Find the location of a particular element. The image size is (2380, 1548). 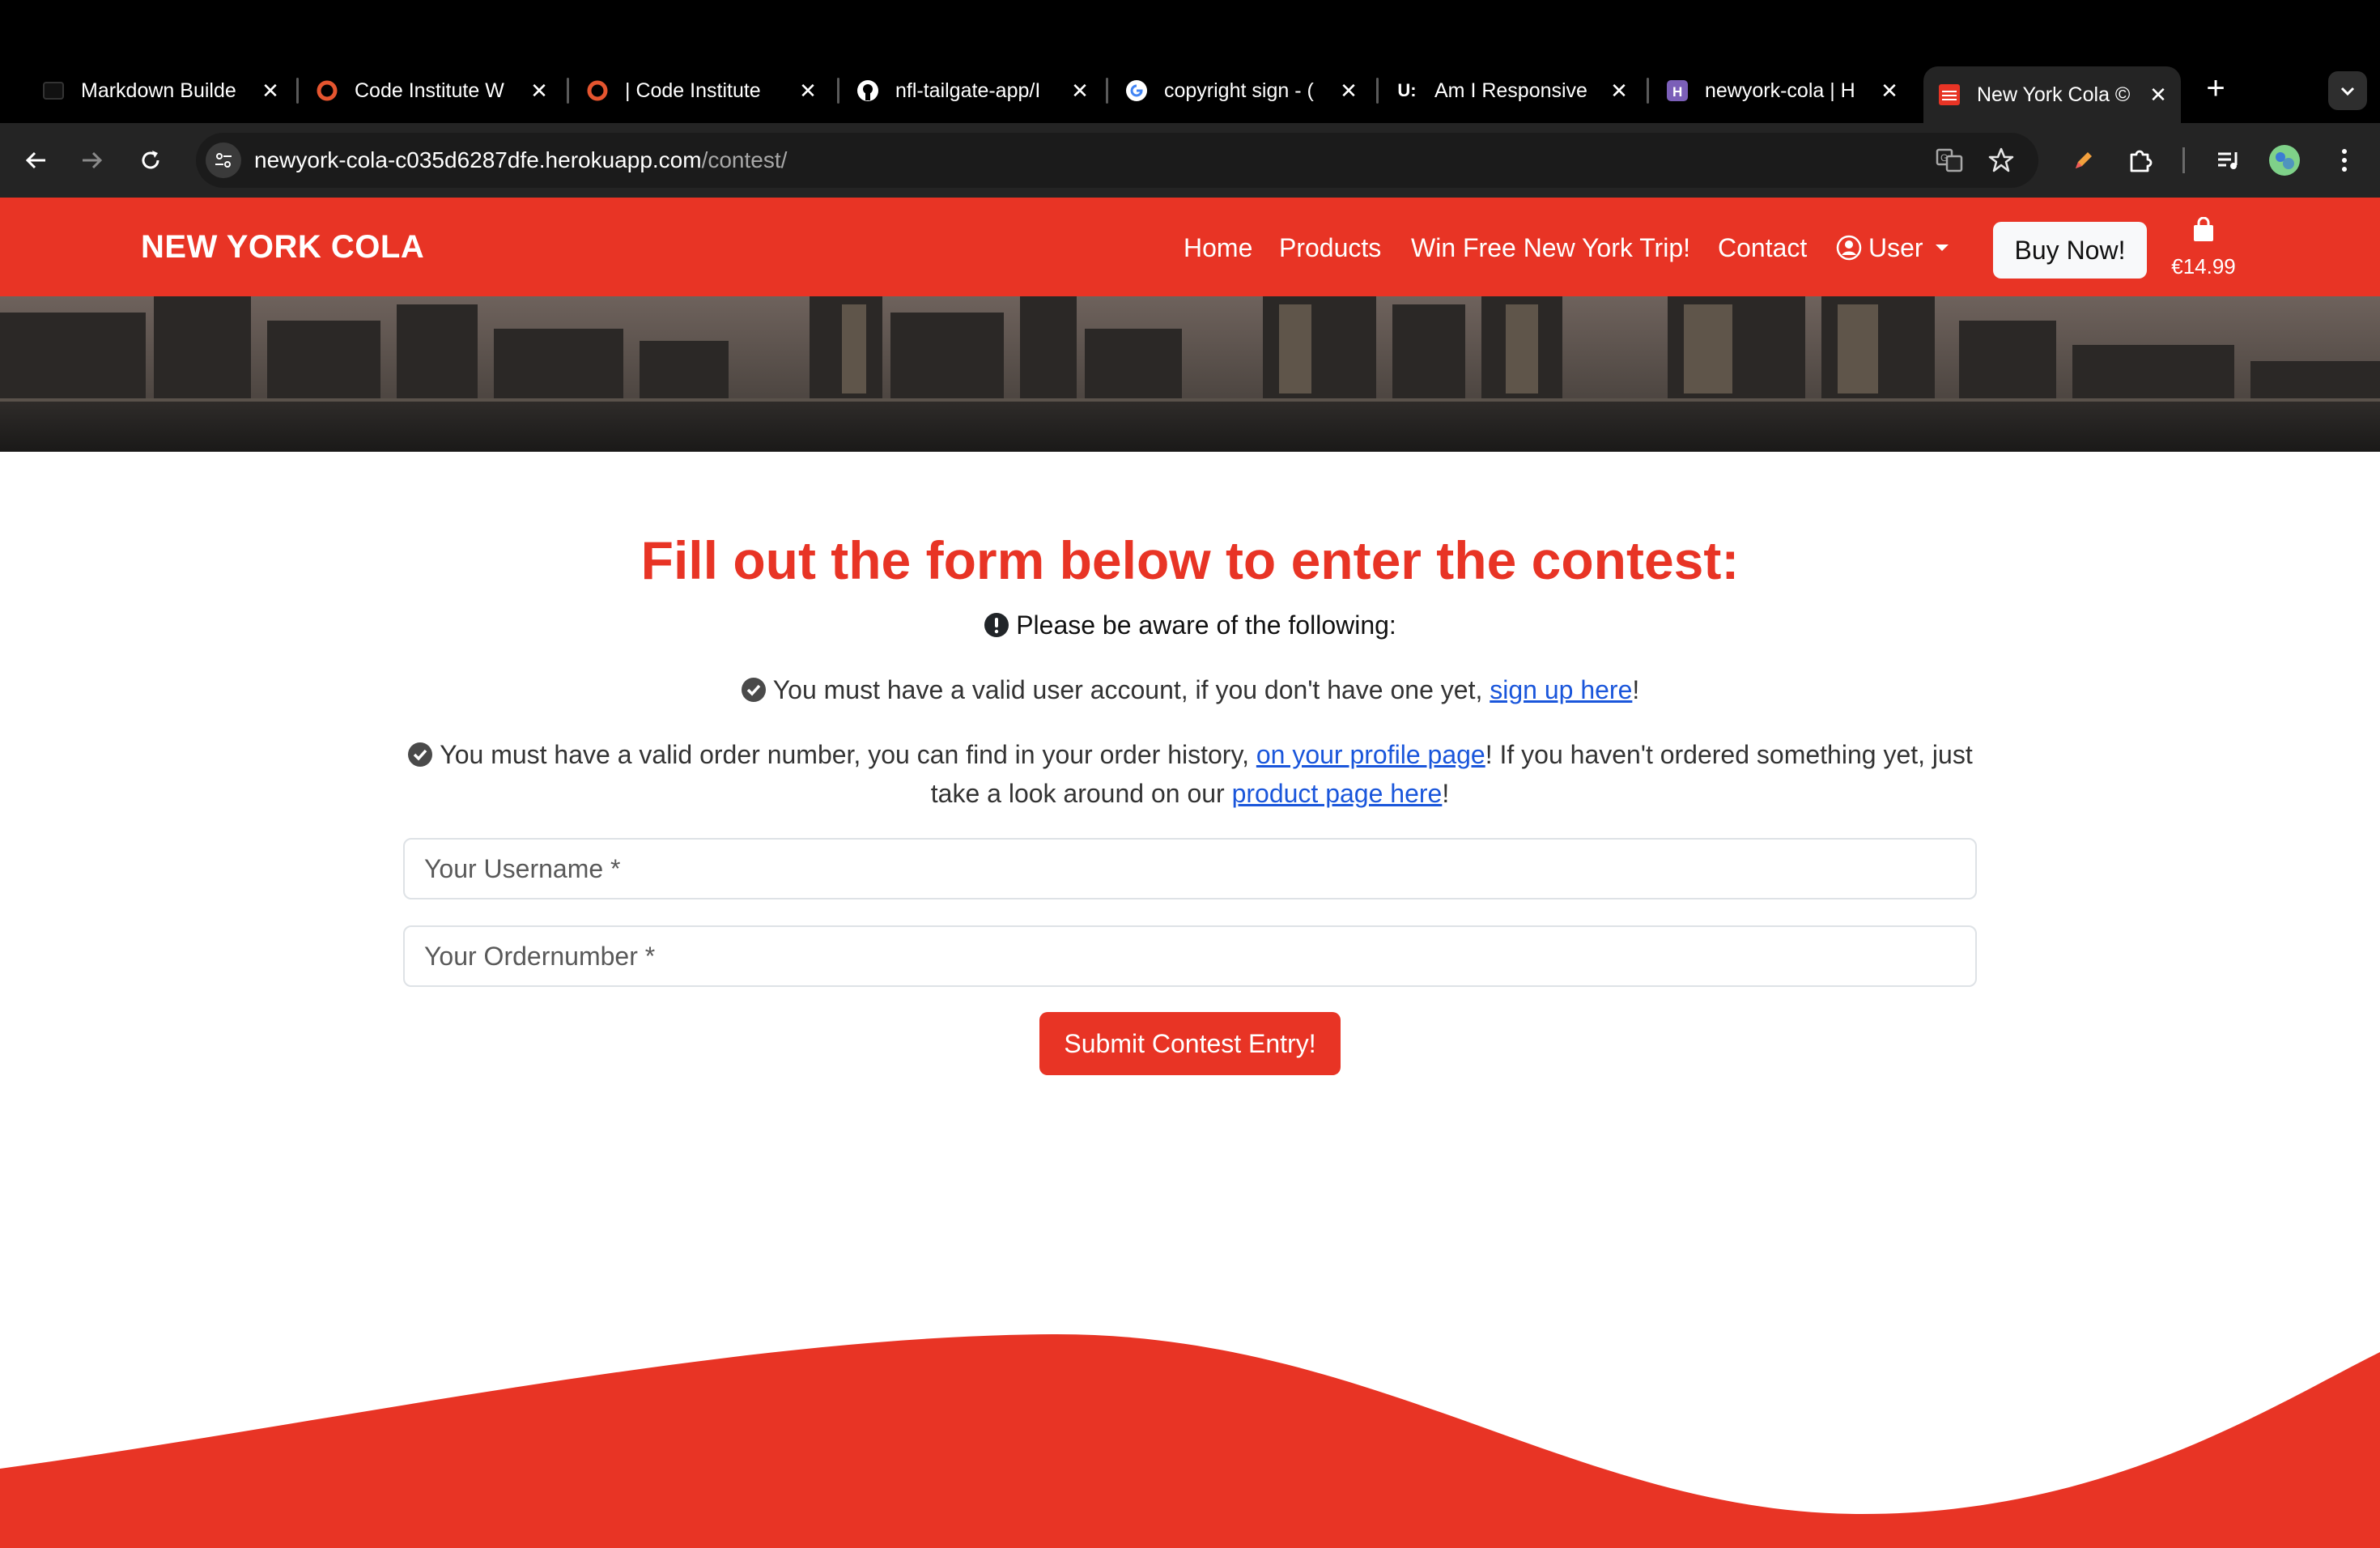

browser-tab: Code Institute W ✕ is located at coordinates (433, 91).